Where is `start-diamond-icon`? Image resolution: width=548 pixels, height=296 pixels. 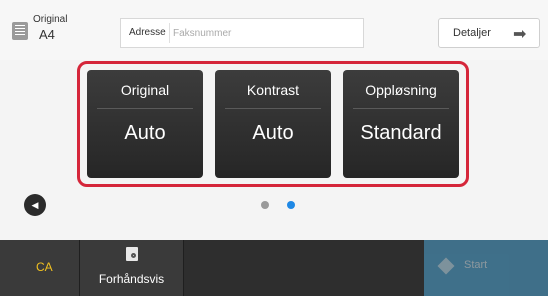 start-diamond-icon is located at coordinates (446, 266).